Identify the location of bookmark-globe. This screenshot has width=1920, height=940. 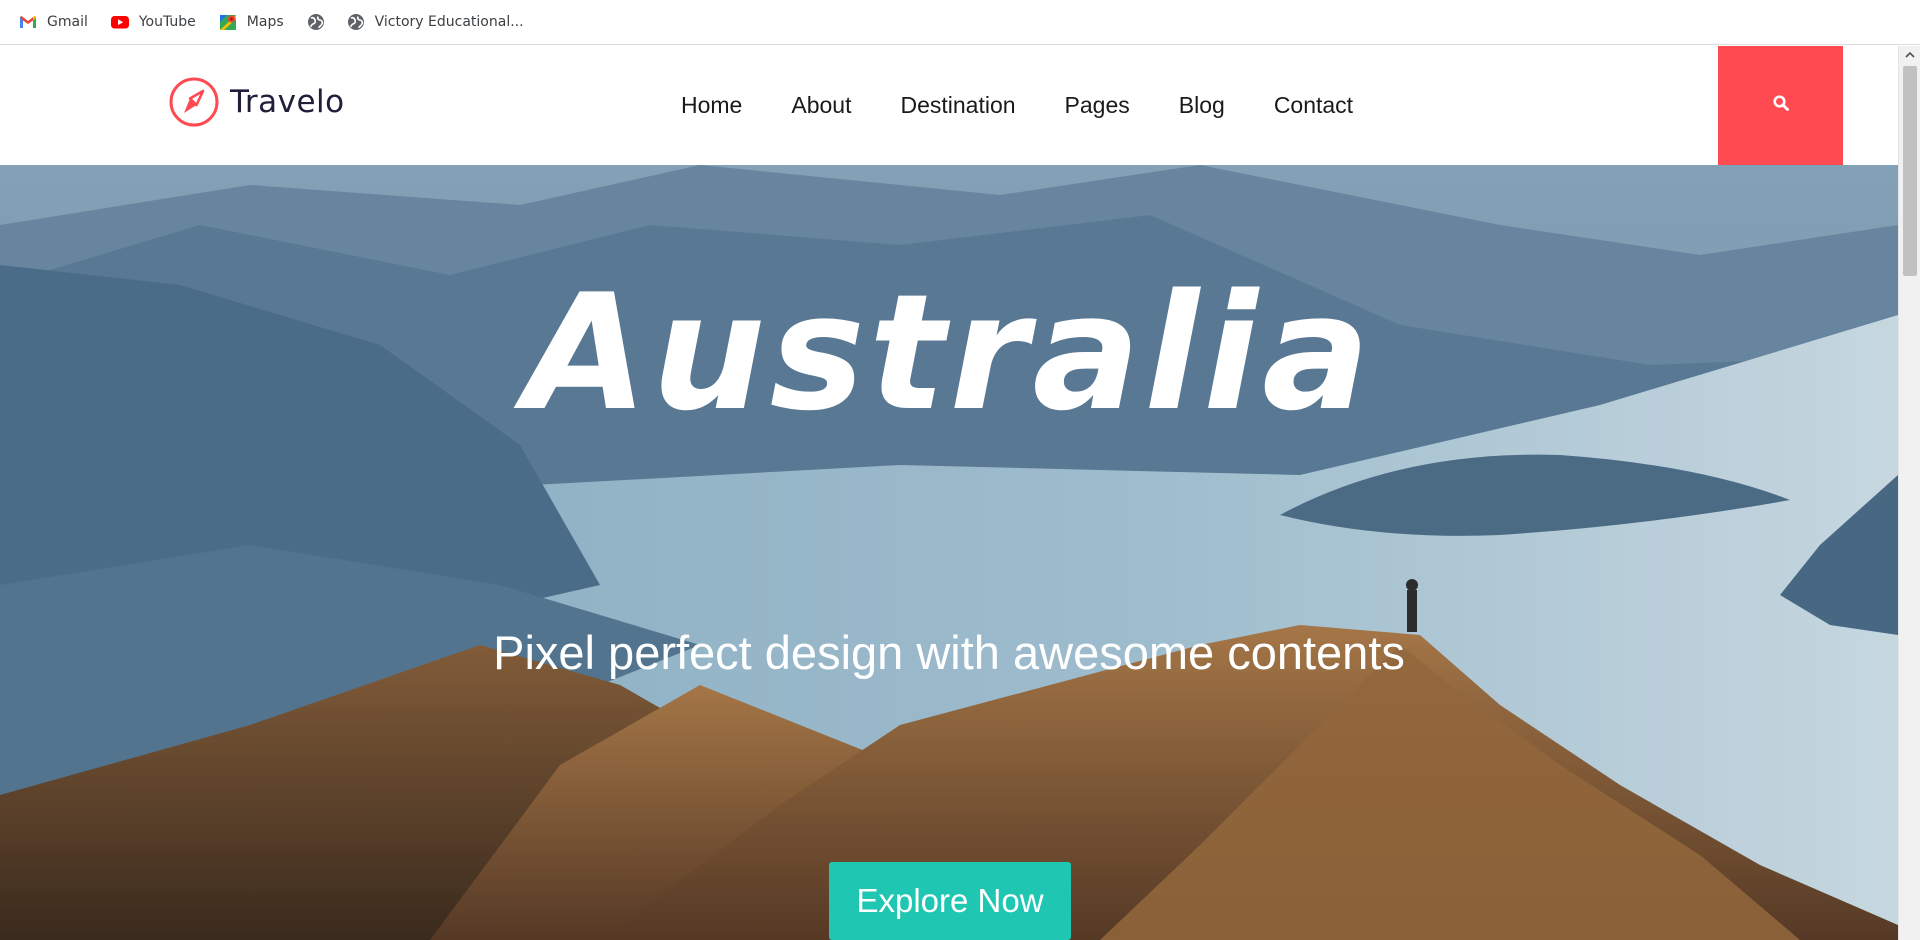
(316, 22).